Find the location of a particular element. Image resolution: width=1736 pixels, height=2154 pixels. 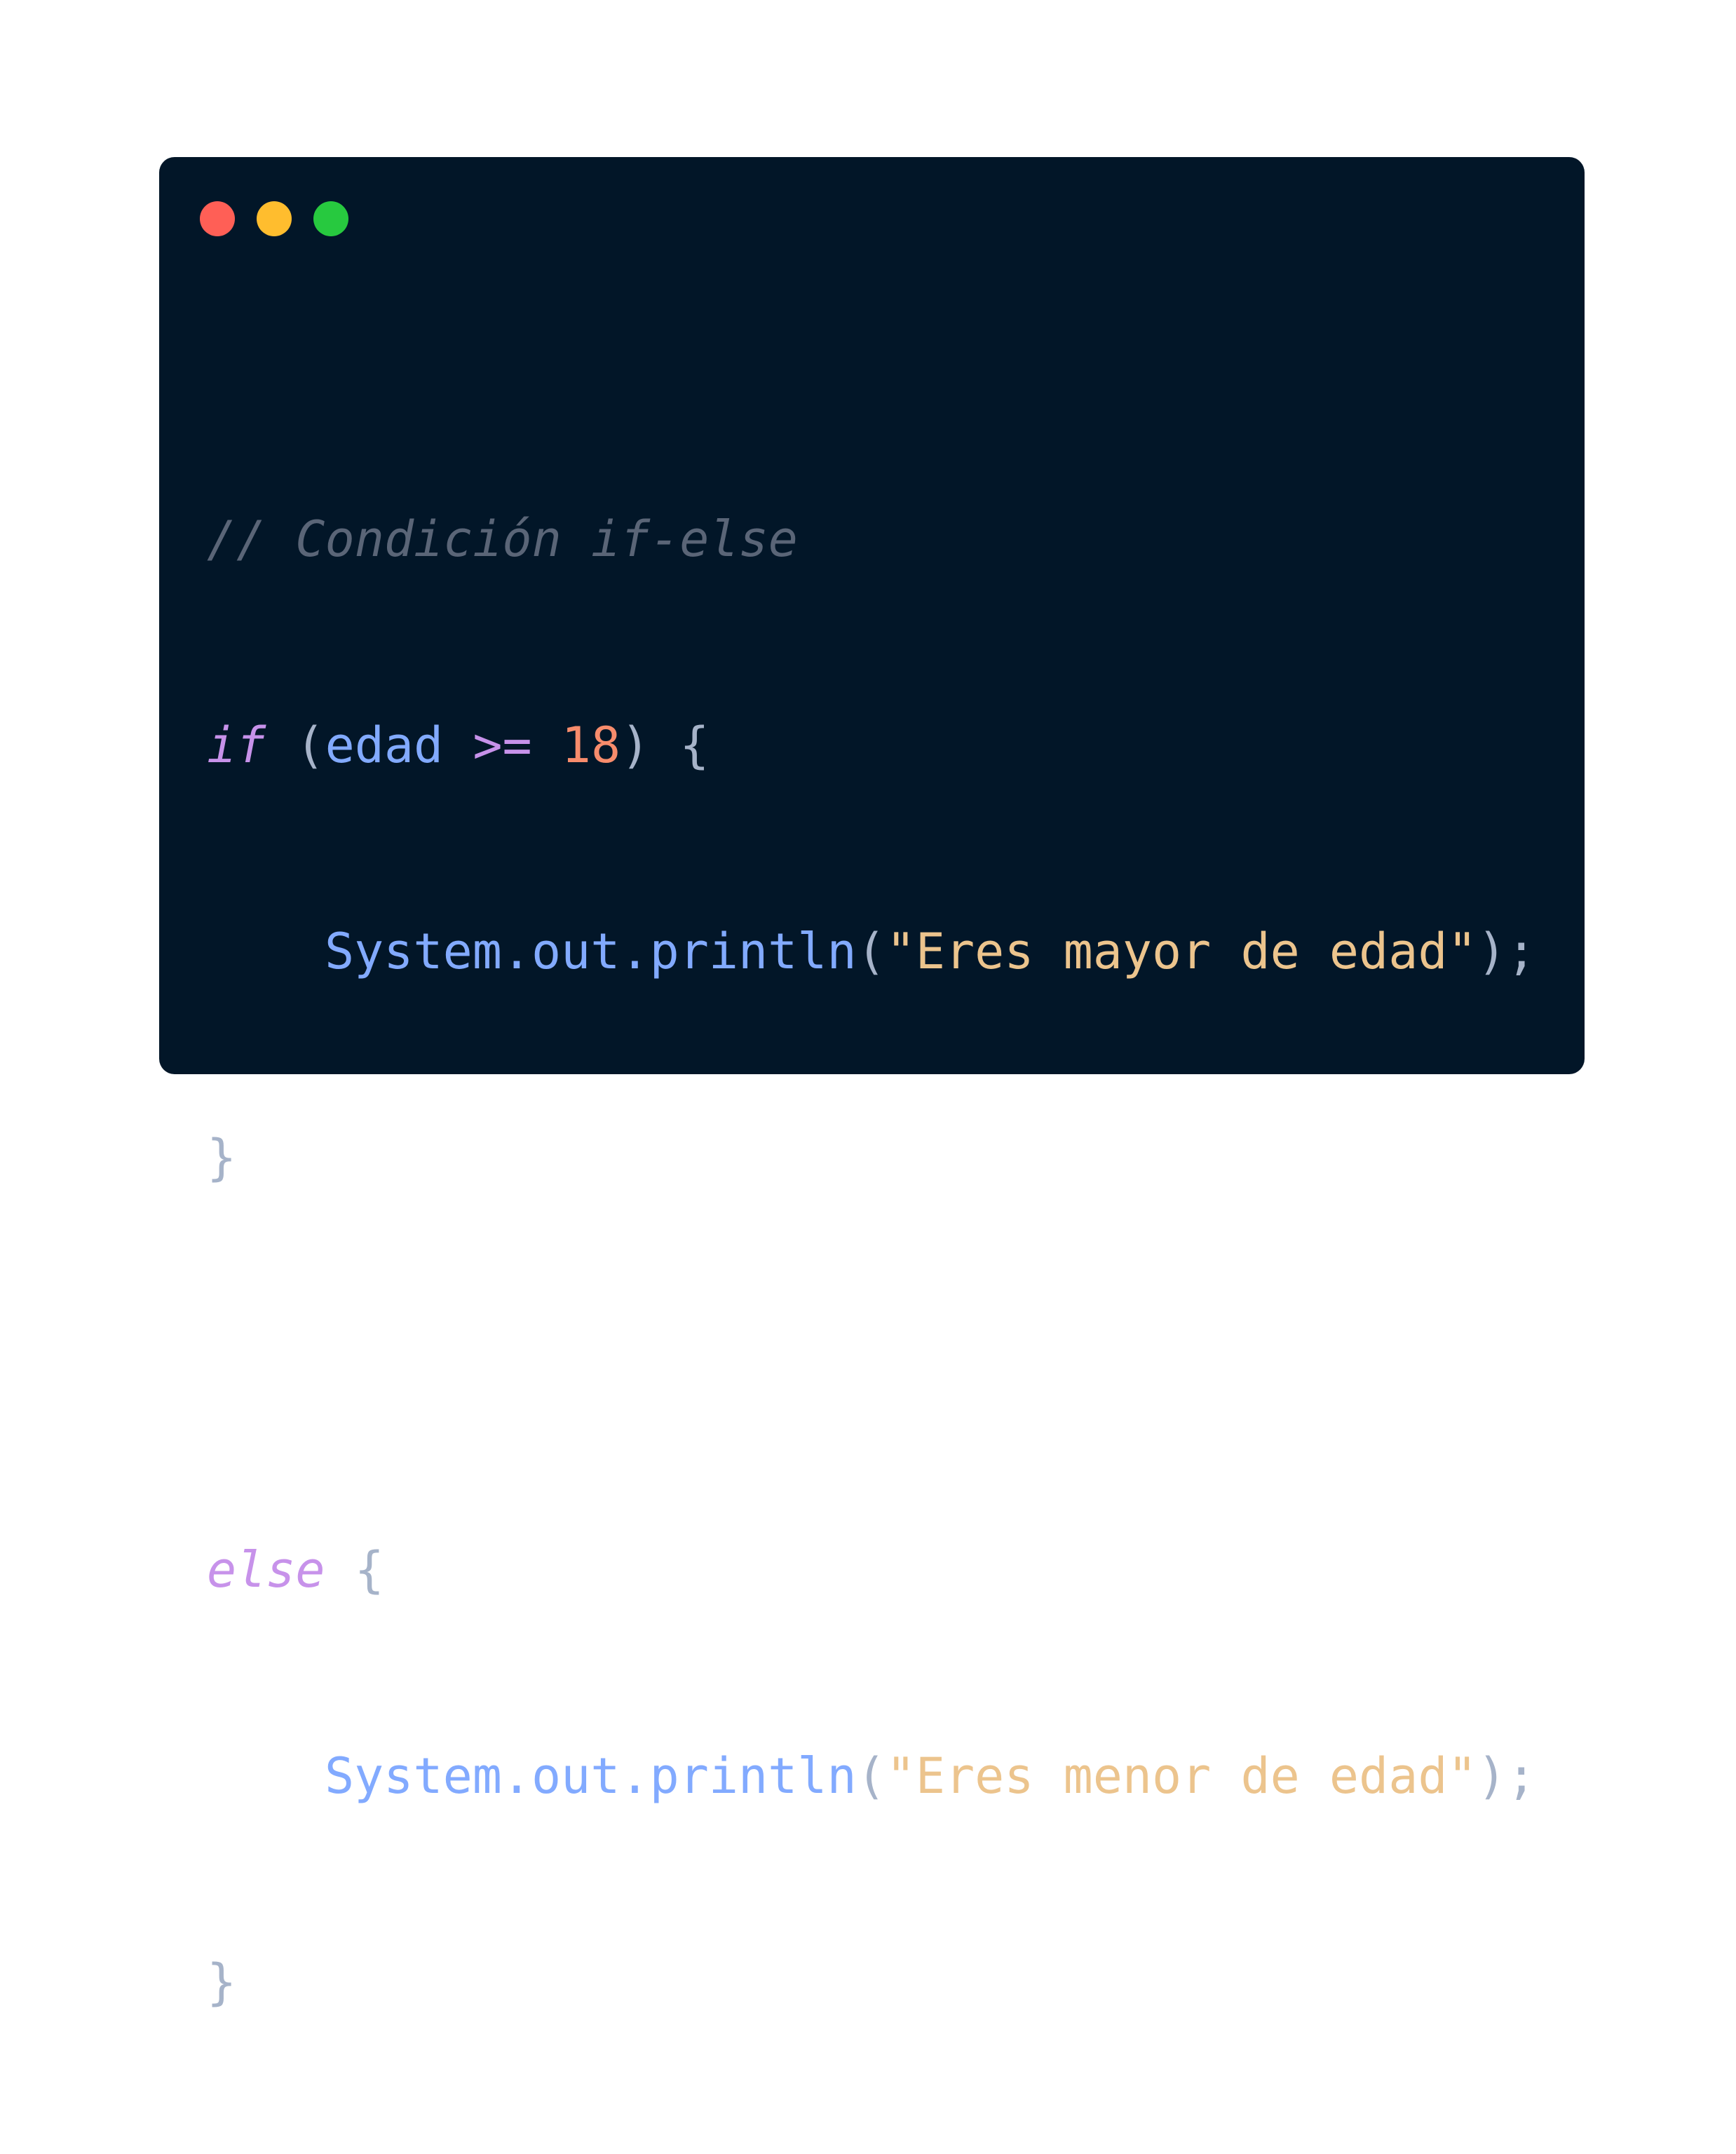

close-window-button is located at coordinates (217, 218).